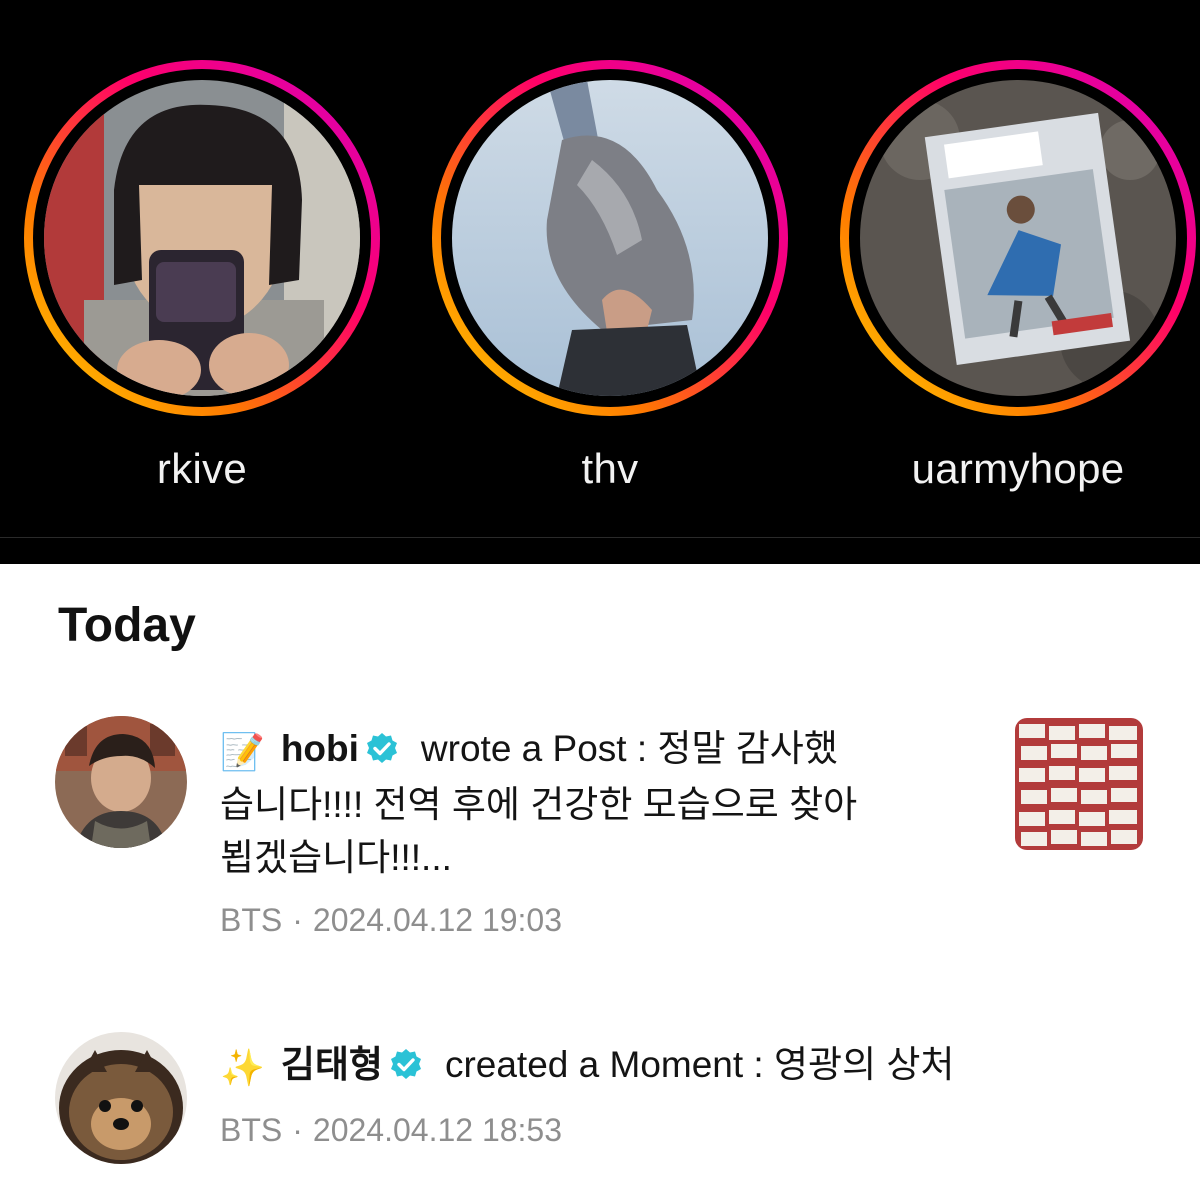  Describe the element at coordinates (580, 920) in the screenshot. I see `activity-meta: BTS · 2024.04.12 19:03` at that location.